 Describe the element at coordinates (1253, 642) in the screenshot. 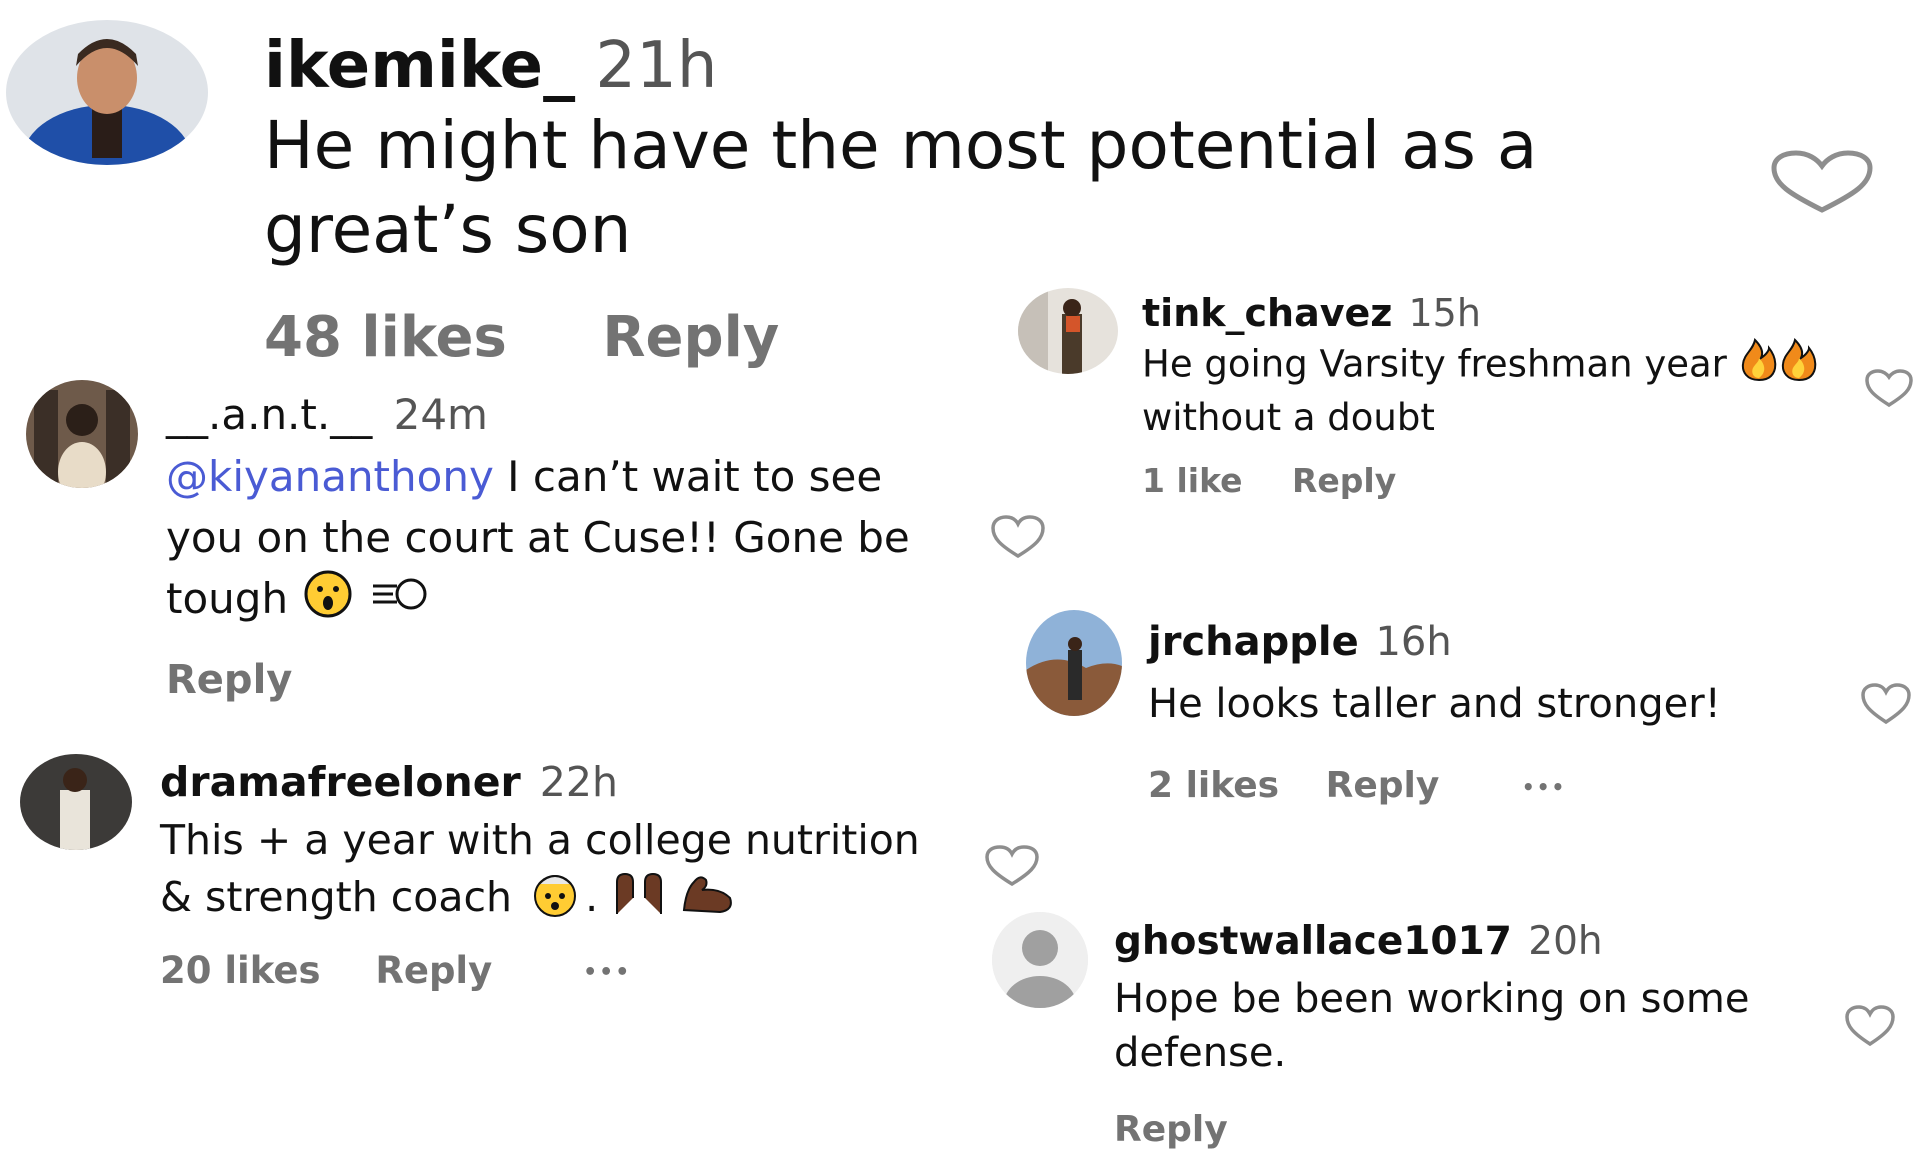

I see `username: jrchapple` at that location.